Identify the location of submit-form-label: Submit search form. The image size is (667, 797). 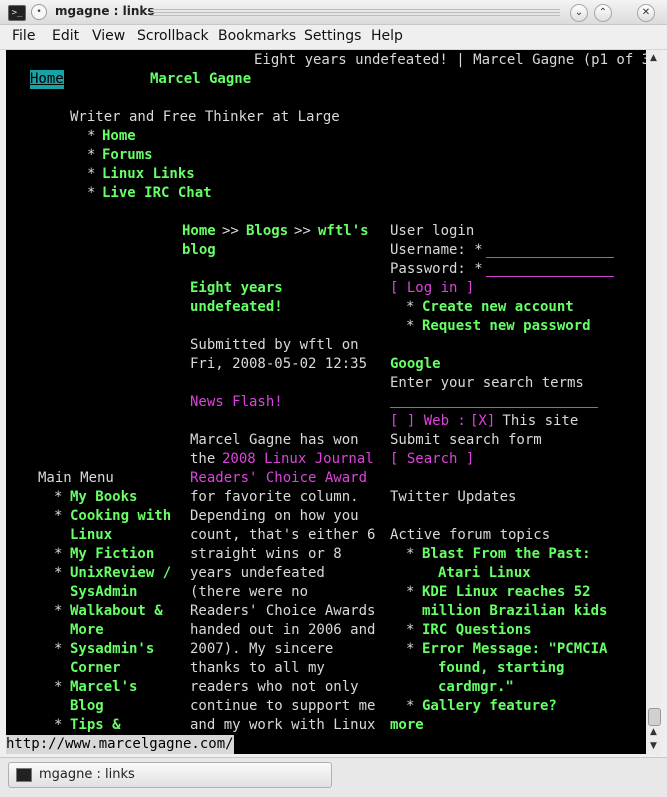
(466, 440).